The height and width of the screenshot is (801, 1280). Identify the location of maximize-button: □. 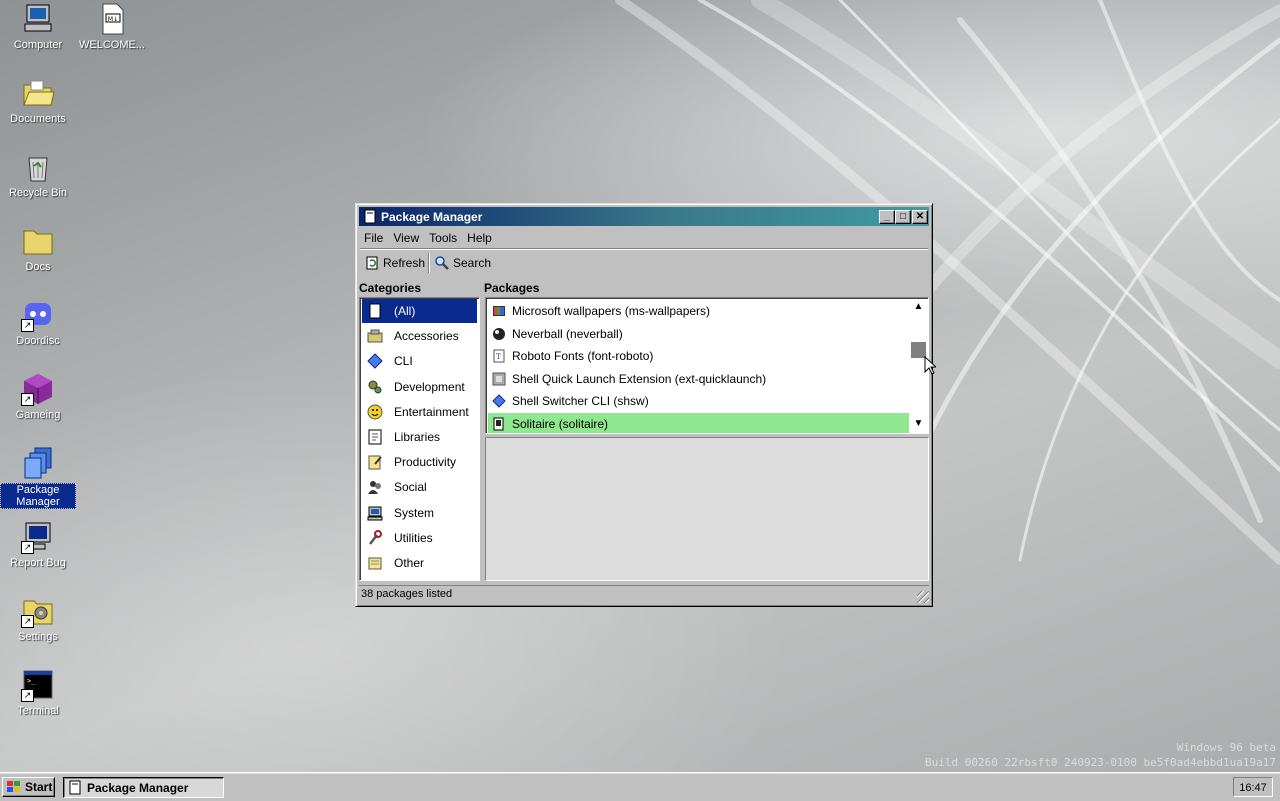
(903, 217).